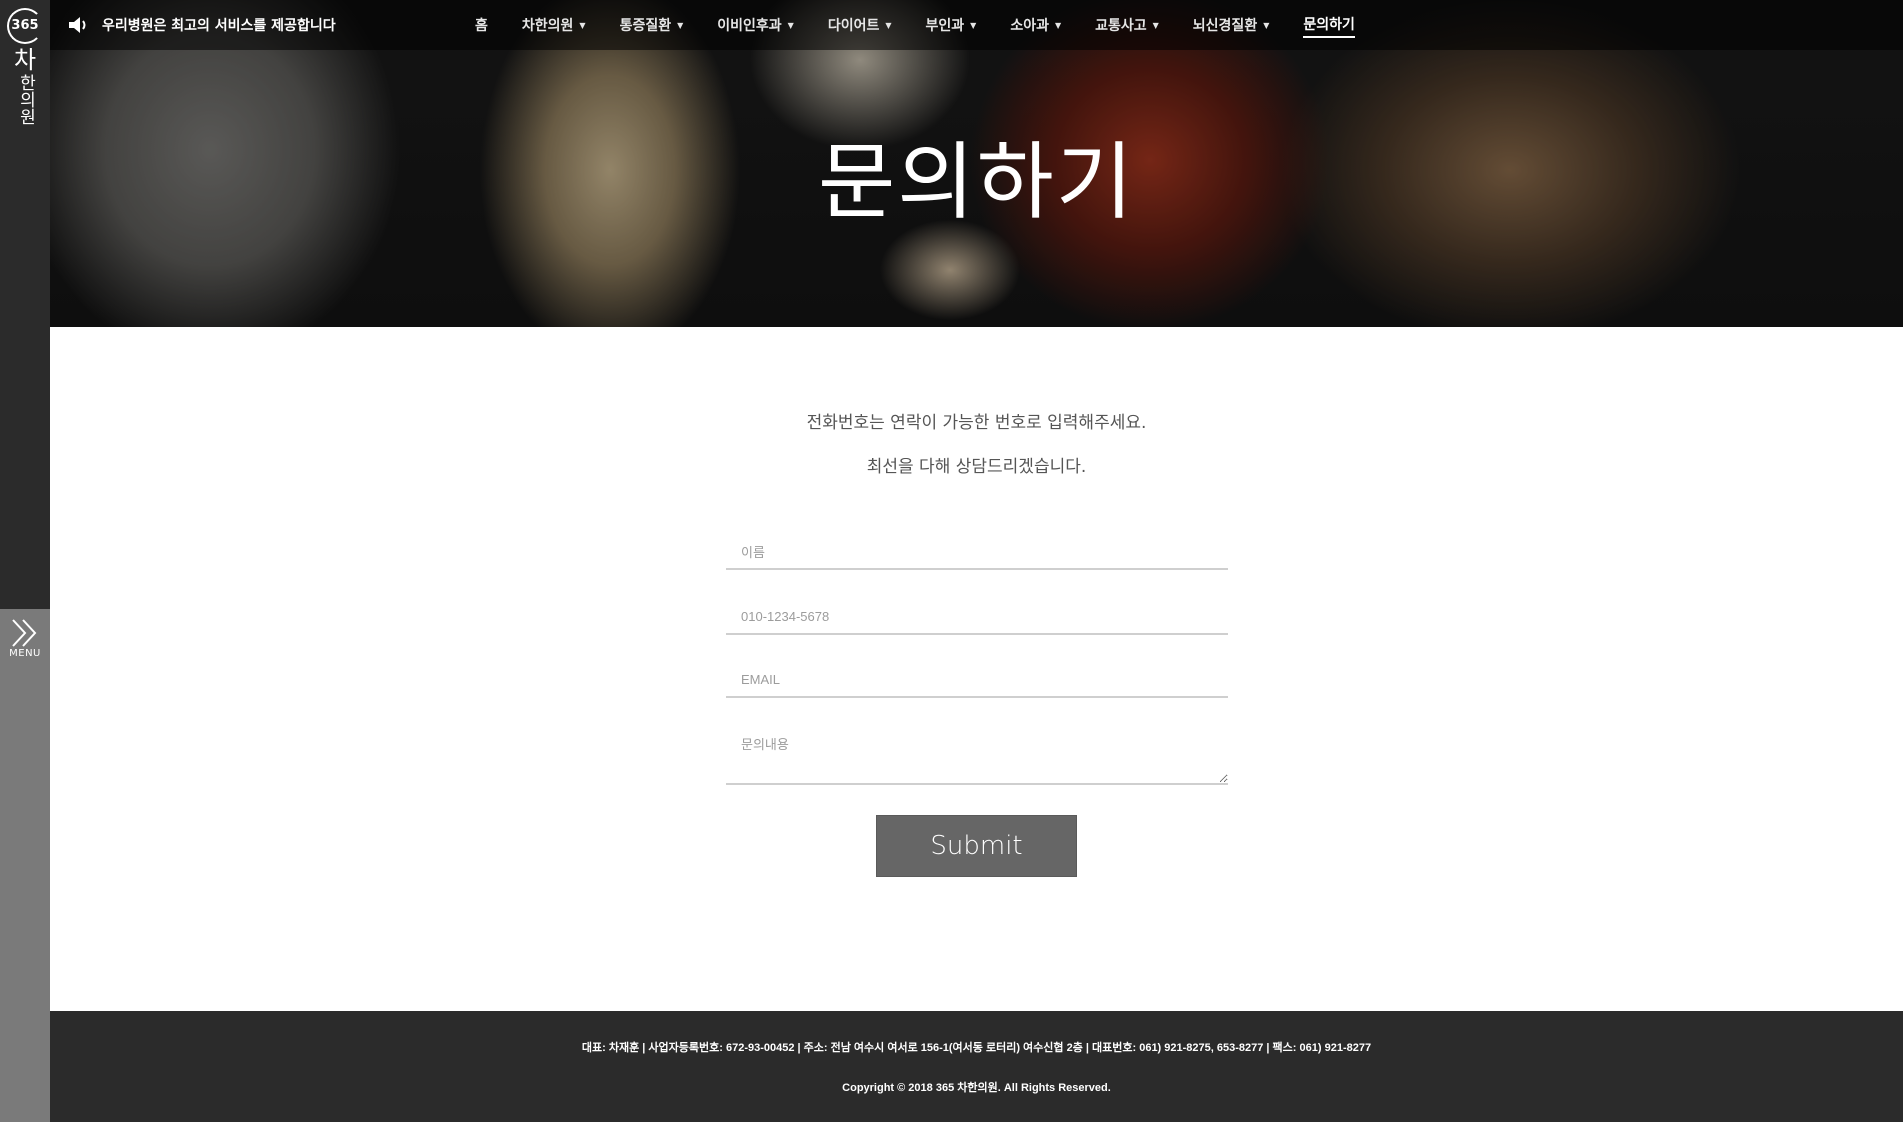  I want to click on logo-name-sub: 한의원, so click(25, 99).